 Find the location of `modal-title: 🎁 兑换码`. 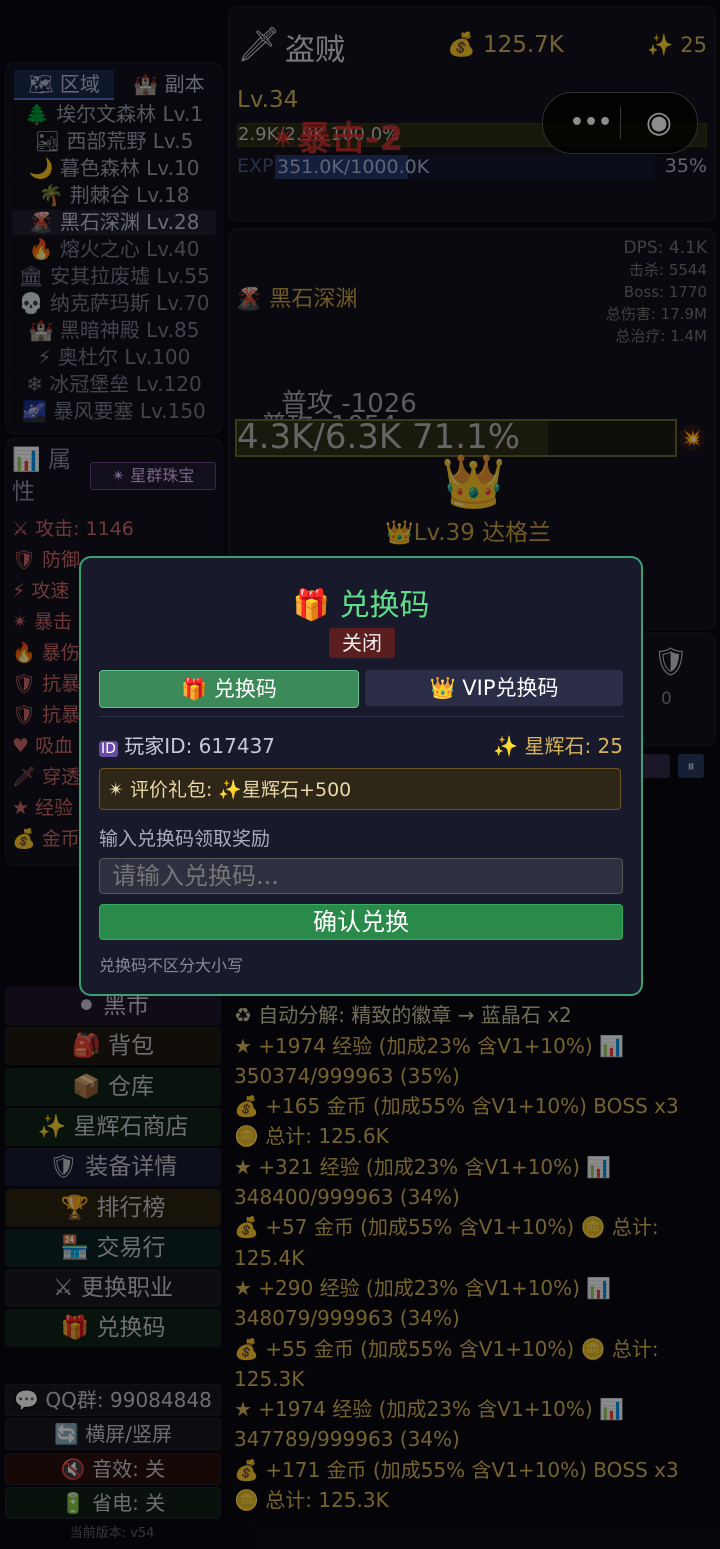

modal-title: 🎁 兑换码 is located at coordinates (361, 605).